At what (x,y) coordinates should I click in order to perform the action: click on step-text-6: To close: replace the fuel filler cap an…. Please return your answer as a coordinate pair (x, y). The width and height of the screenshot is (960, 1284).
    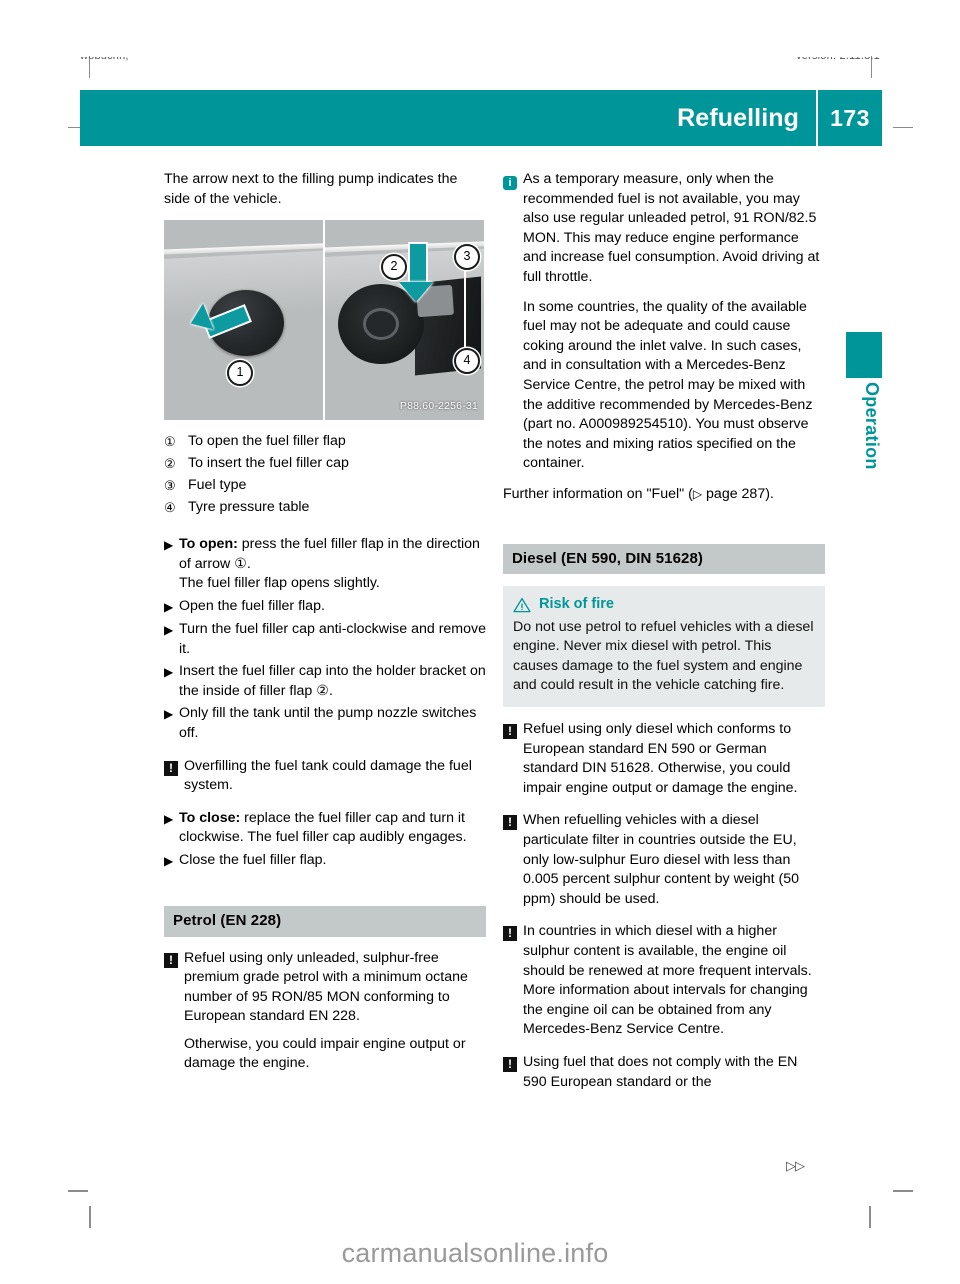
    Looking at the image, I should click on (332, 828).